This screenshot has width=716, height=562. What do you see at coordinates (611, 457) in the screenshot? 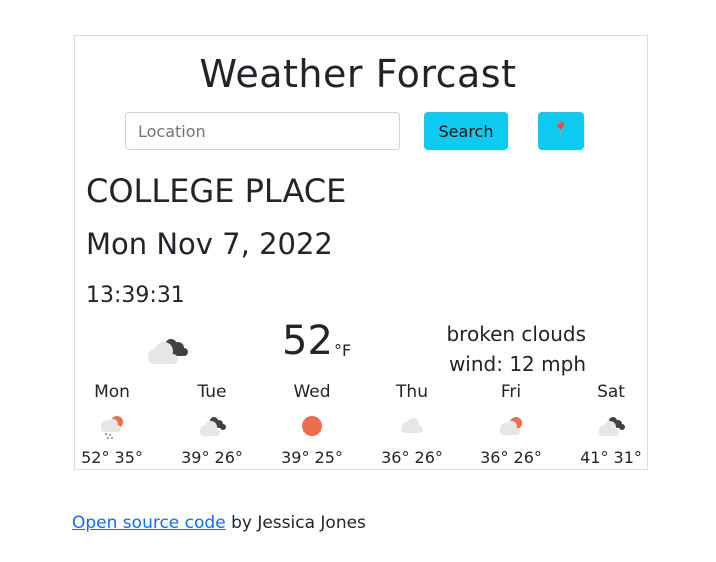
I see `forecast-temps: 41° 31°` at bounding box center [611, 457].